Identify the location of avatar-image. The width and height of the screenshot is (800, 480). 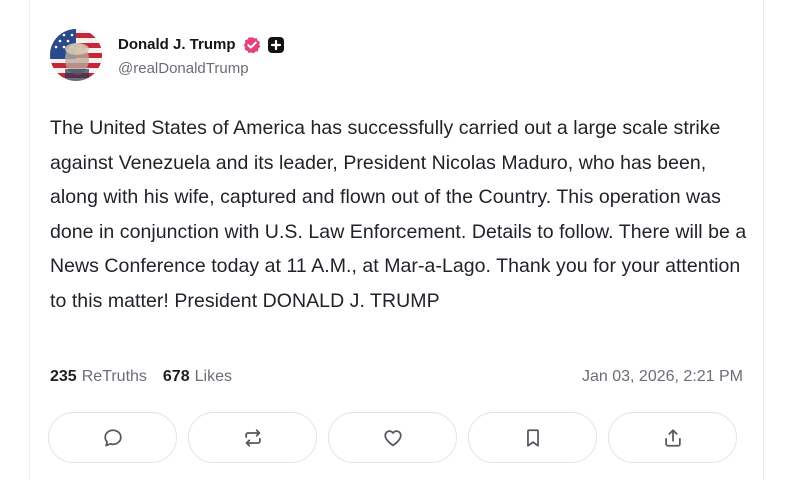
(76, 55).